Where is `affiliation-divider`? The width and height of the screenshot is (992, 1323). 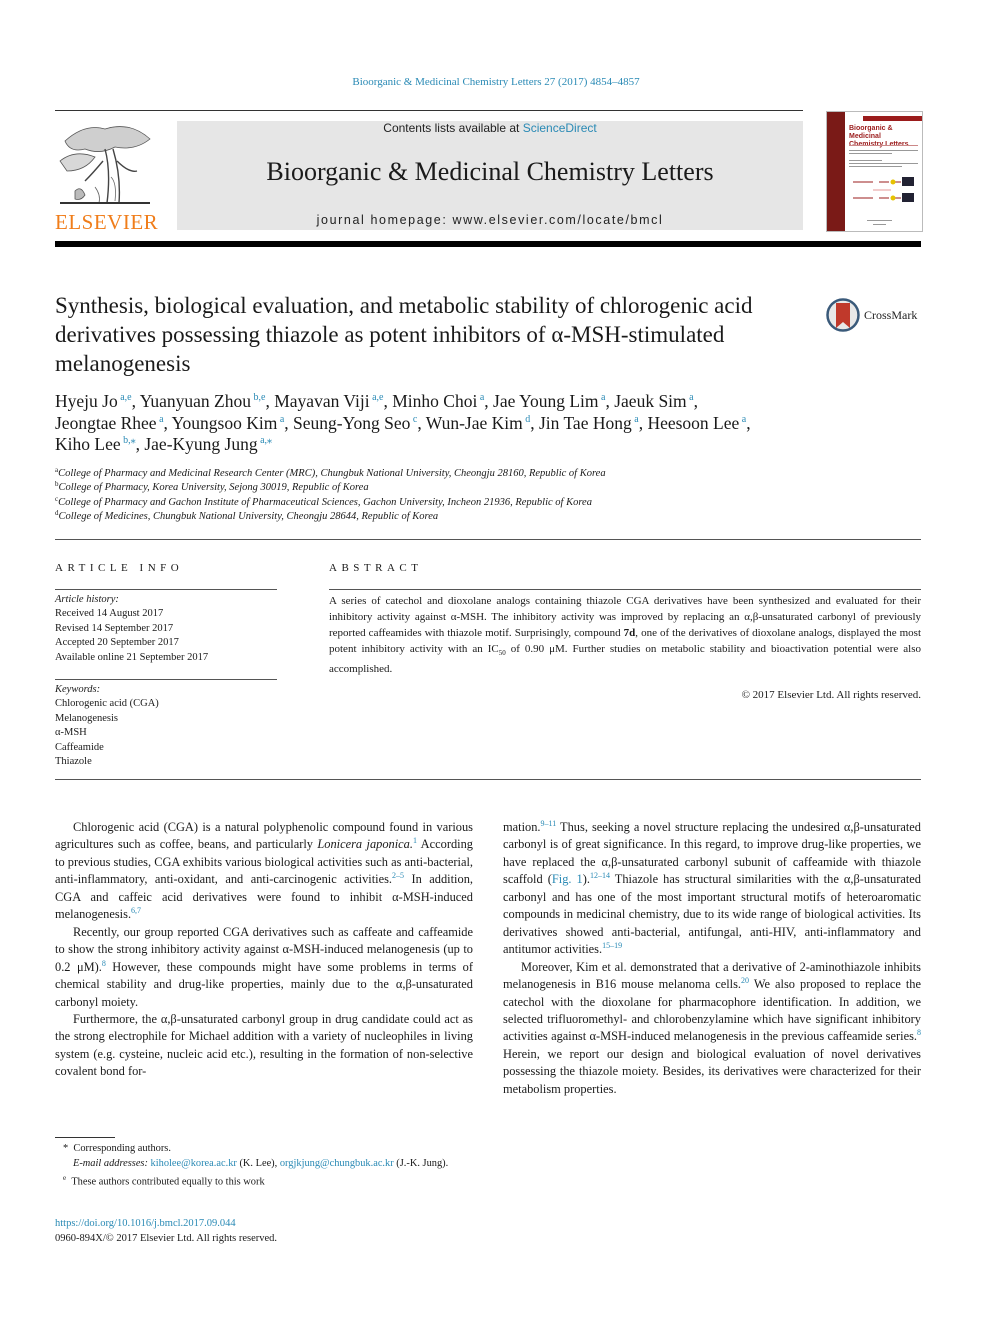
affiliation-divider is located at coordinates (488, 539).